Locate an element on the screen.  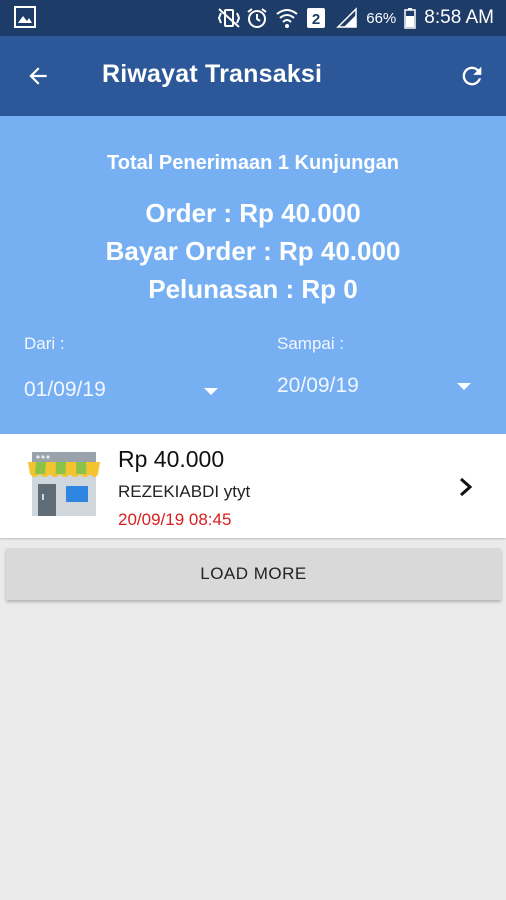
to-date-picker: 20/09/19 is located at coordinates (318, 386).